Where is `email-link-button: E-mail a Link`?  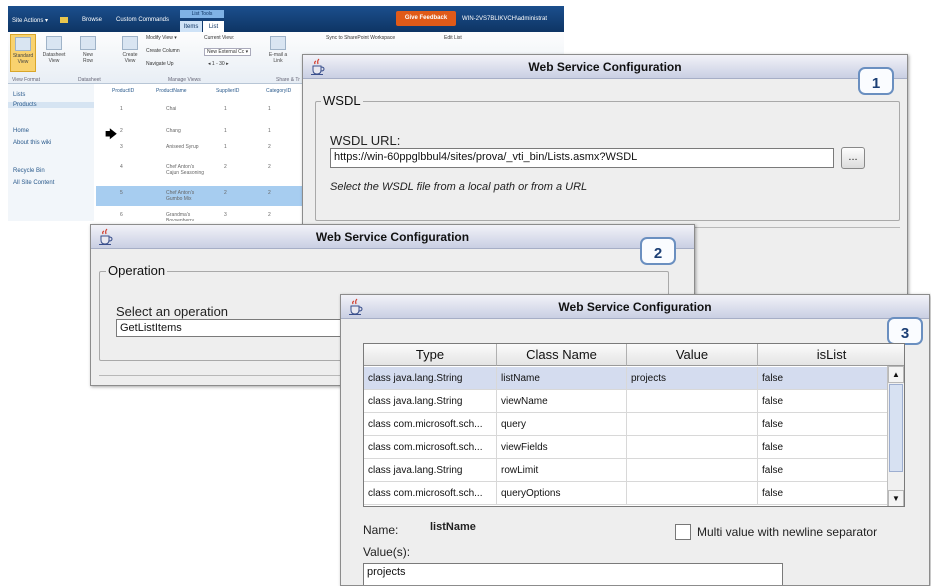
email-link-button: E-mail a Link is located at coordinates (278, 53).